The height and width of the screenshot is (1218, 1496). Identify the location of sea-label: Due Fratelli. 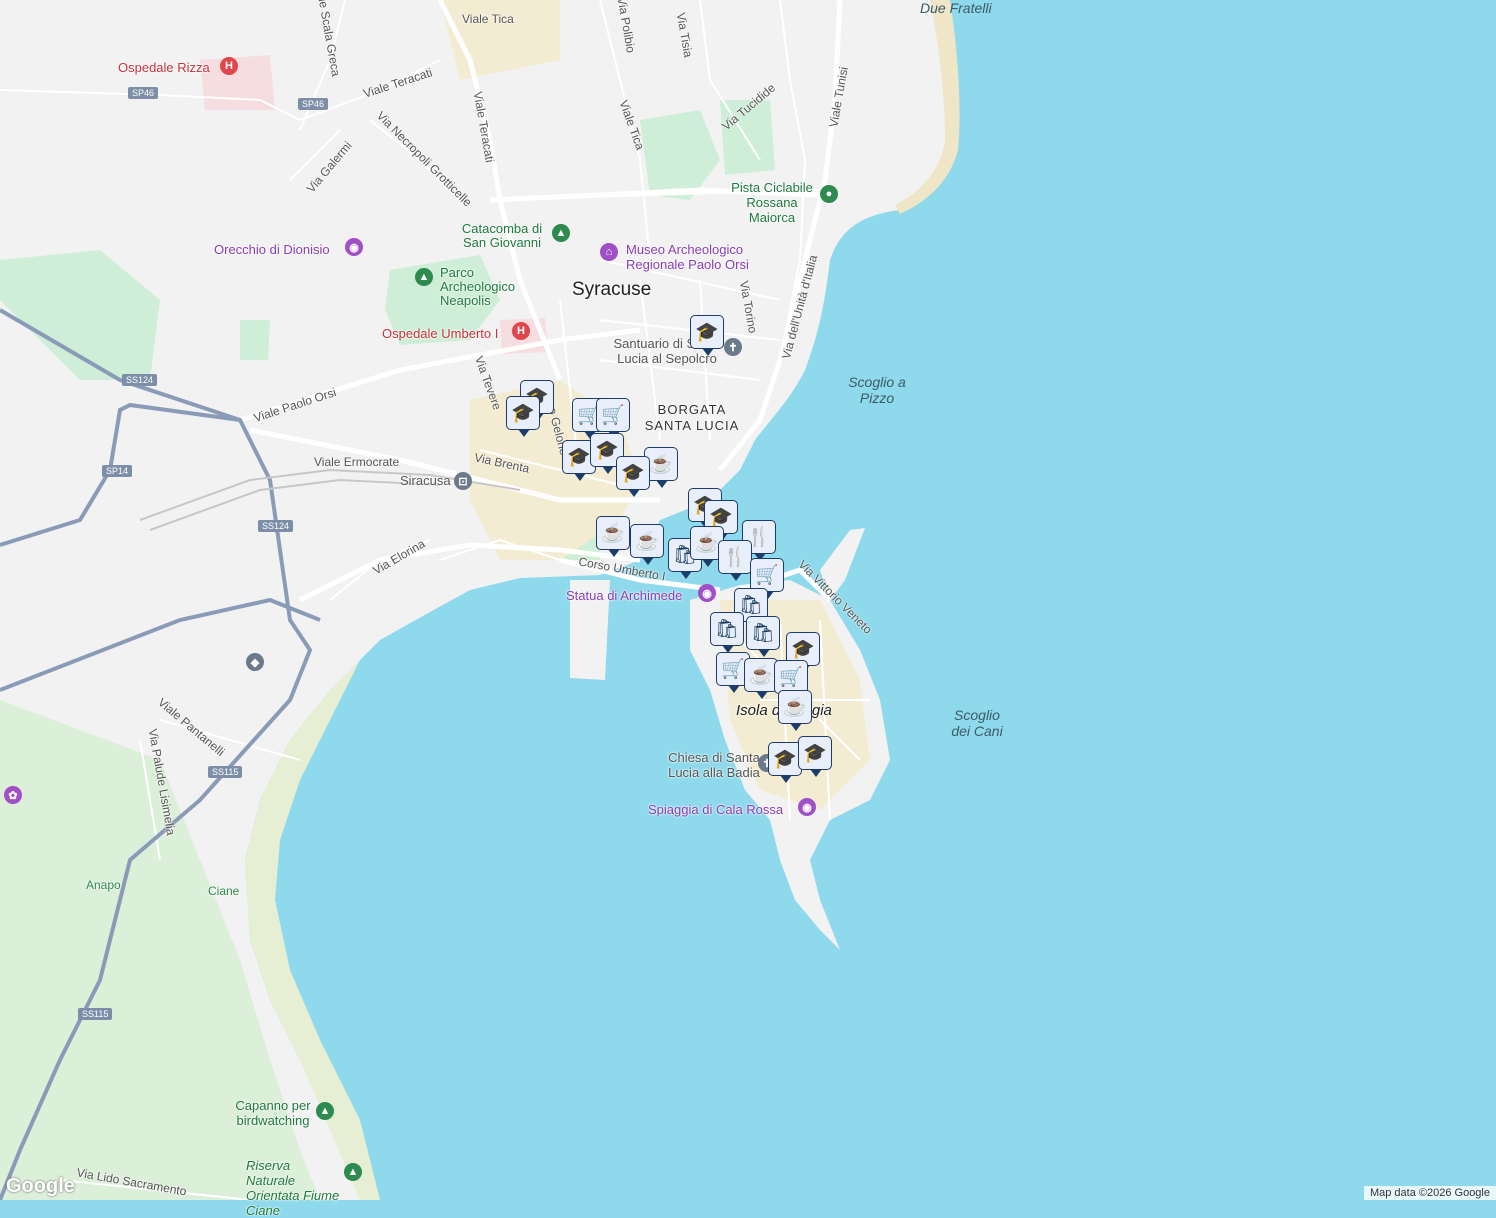
(956, 8).